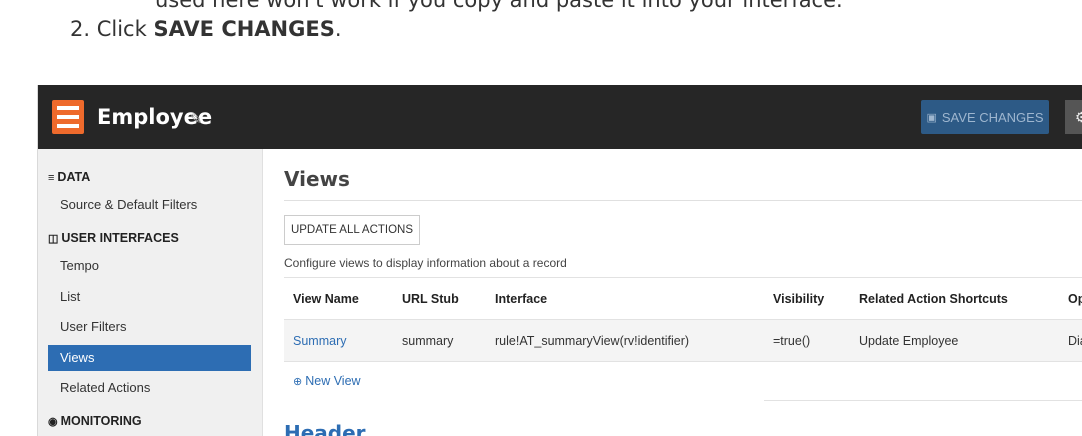 This screenshot has width=1082, height=436. I want to click on sidebar-section-data: ≡ DATA, so click(69, 177).